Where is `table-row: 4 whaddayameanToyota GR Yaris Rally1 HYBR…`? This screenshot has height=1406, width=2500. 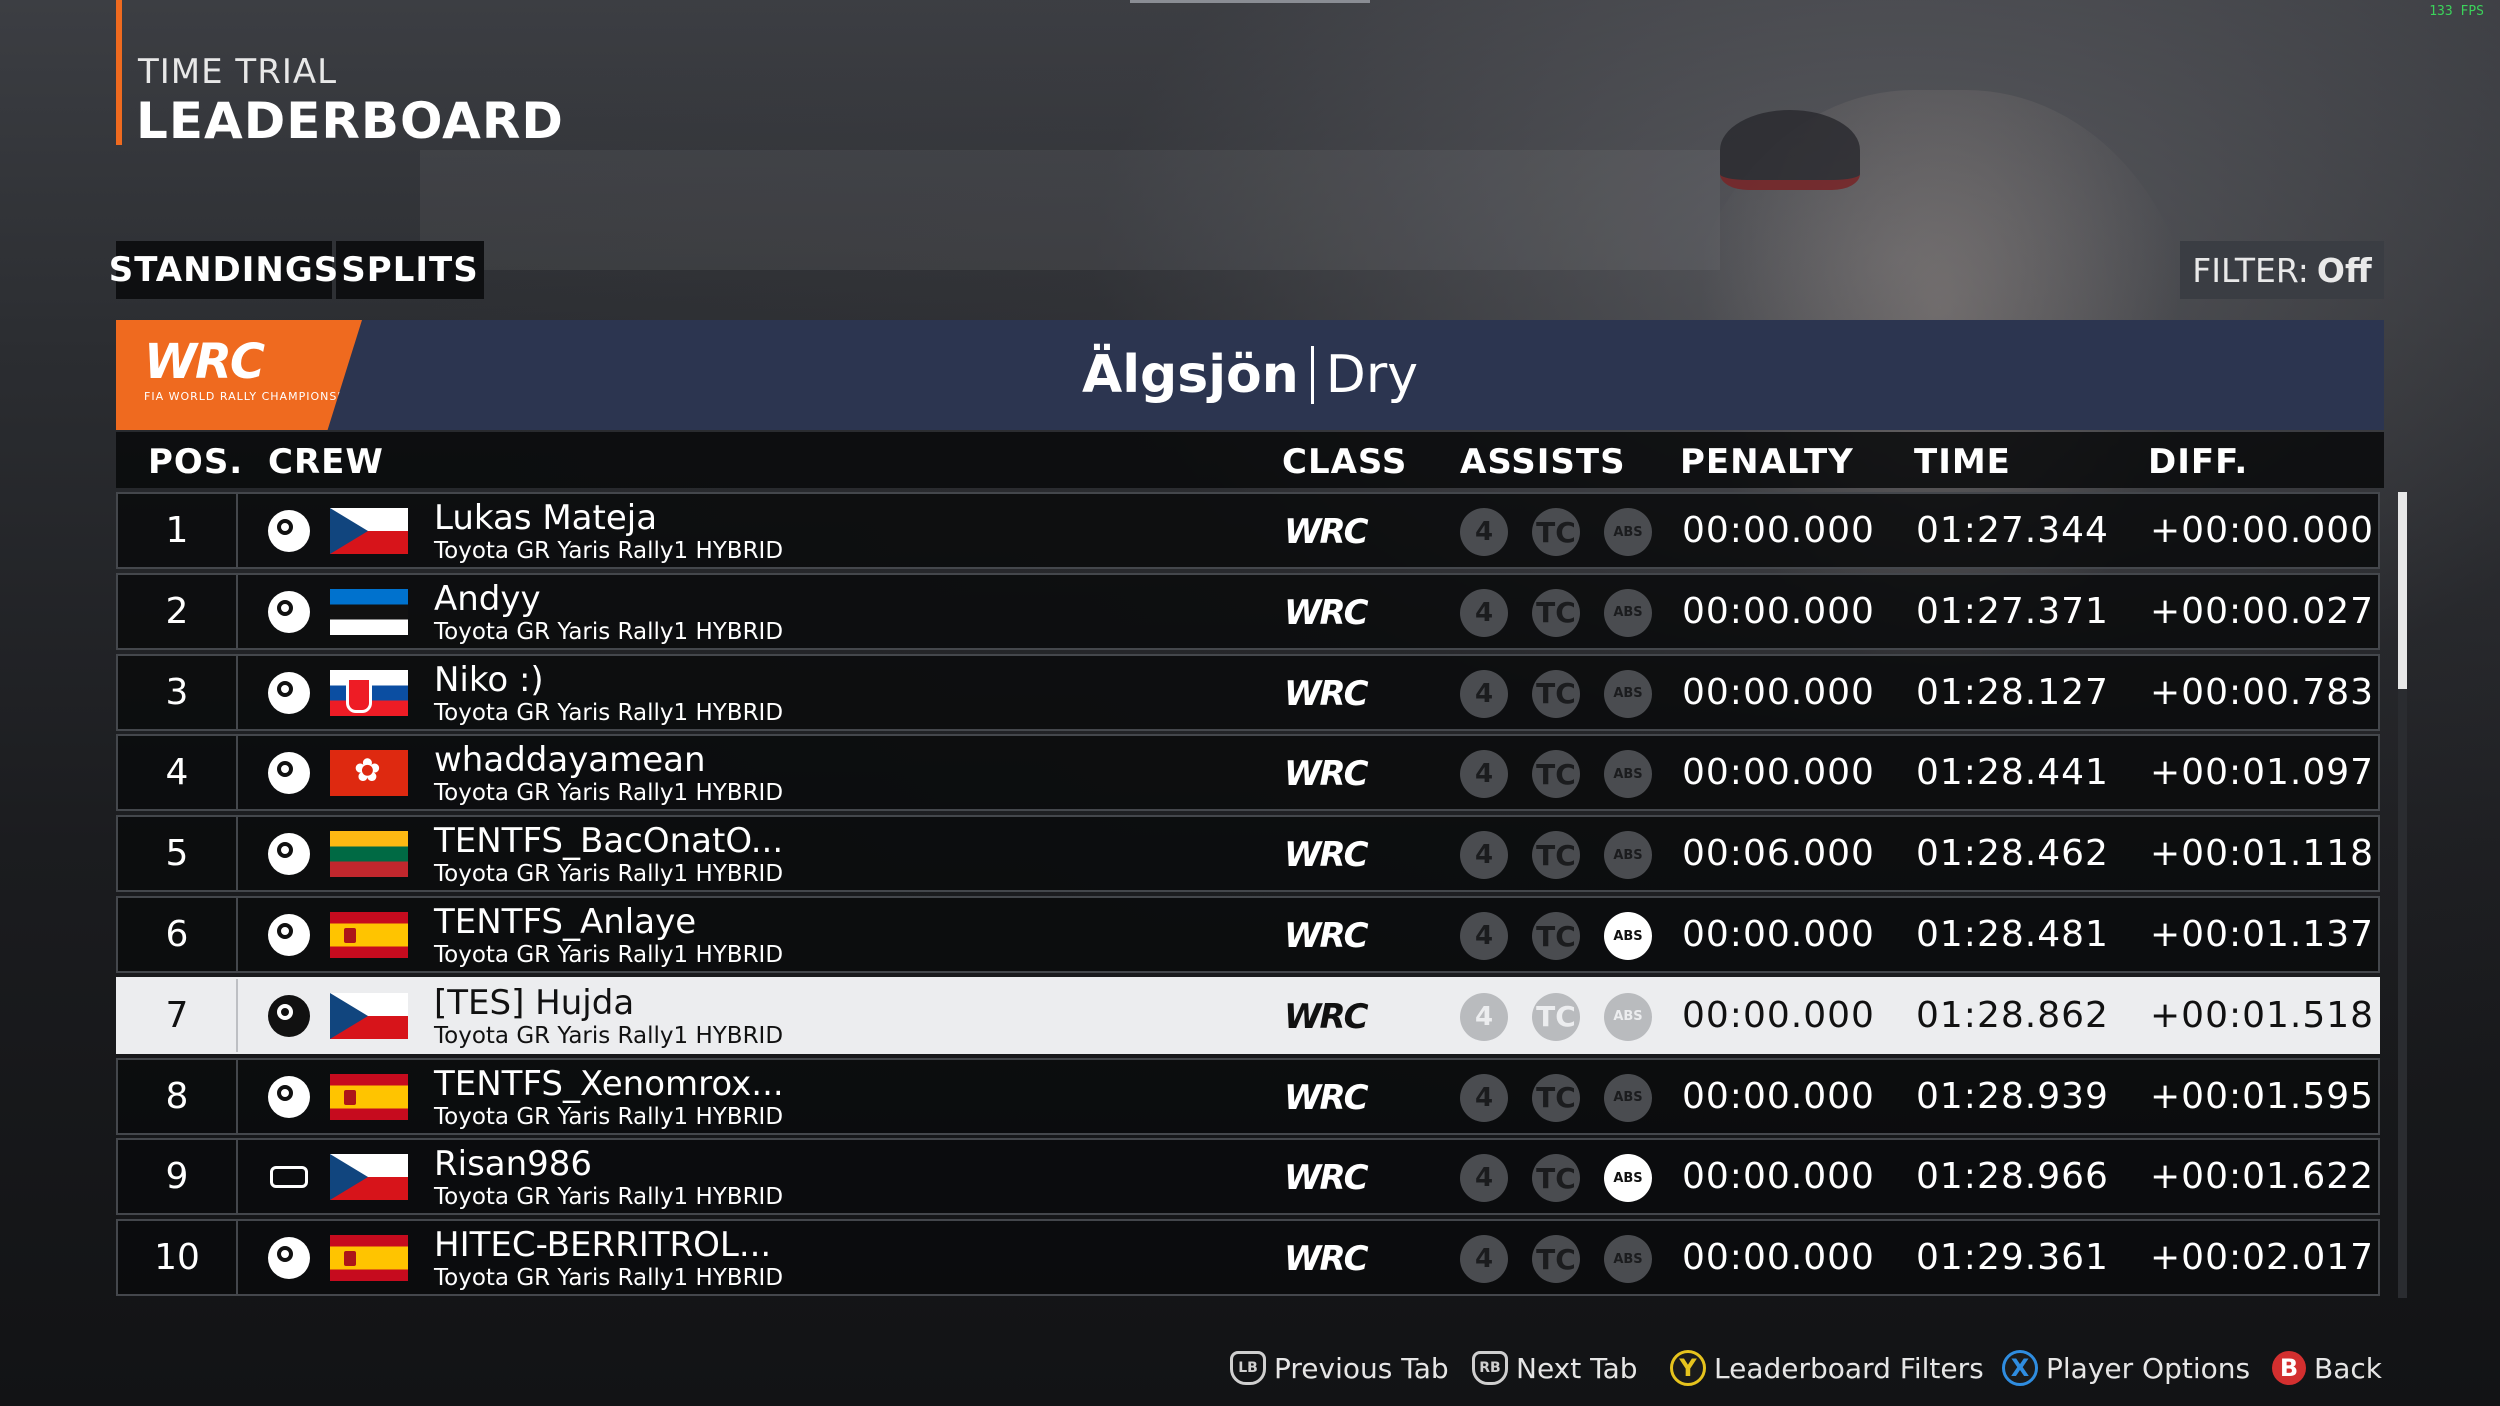 table-row: 4 whaddayameanToyota GR Yaris Rally1 HYBR… is located at coordinates (1248, 773).